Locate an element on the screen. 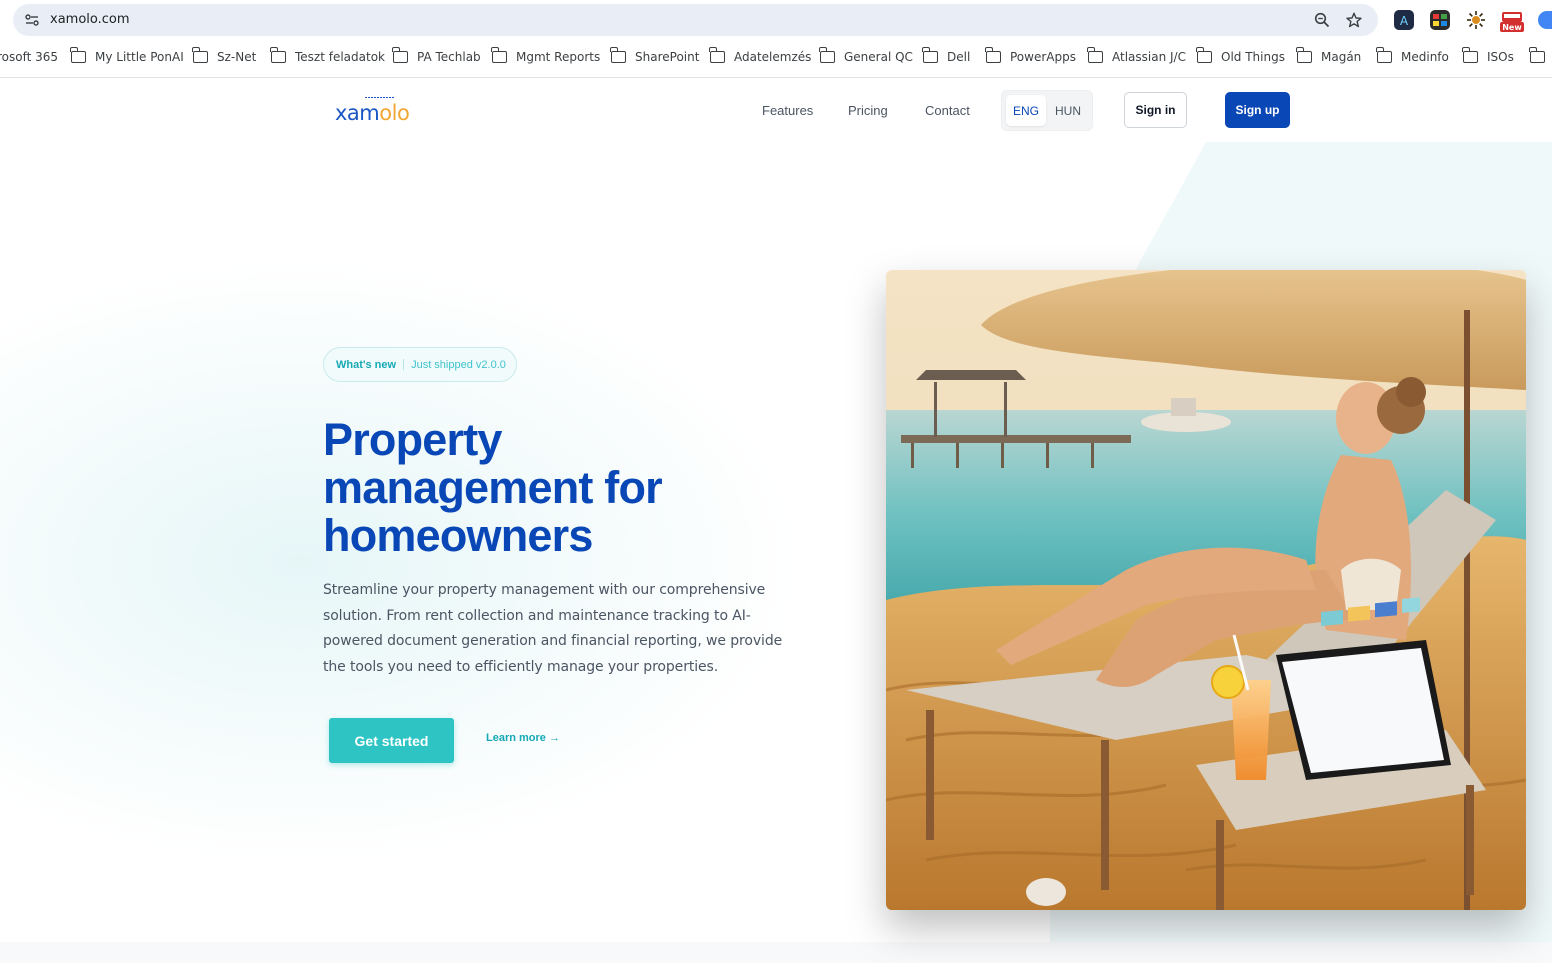  svg-text: A is located at coordinates (1404, 21).